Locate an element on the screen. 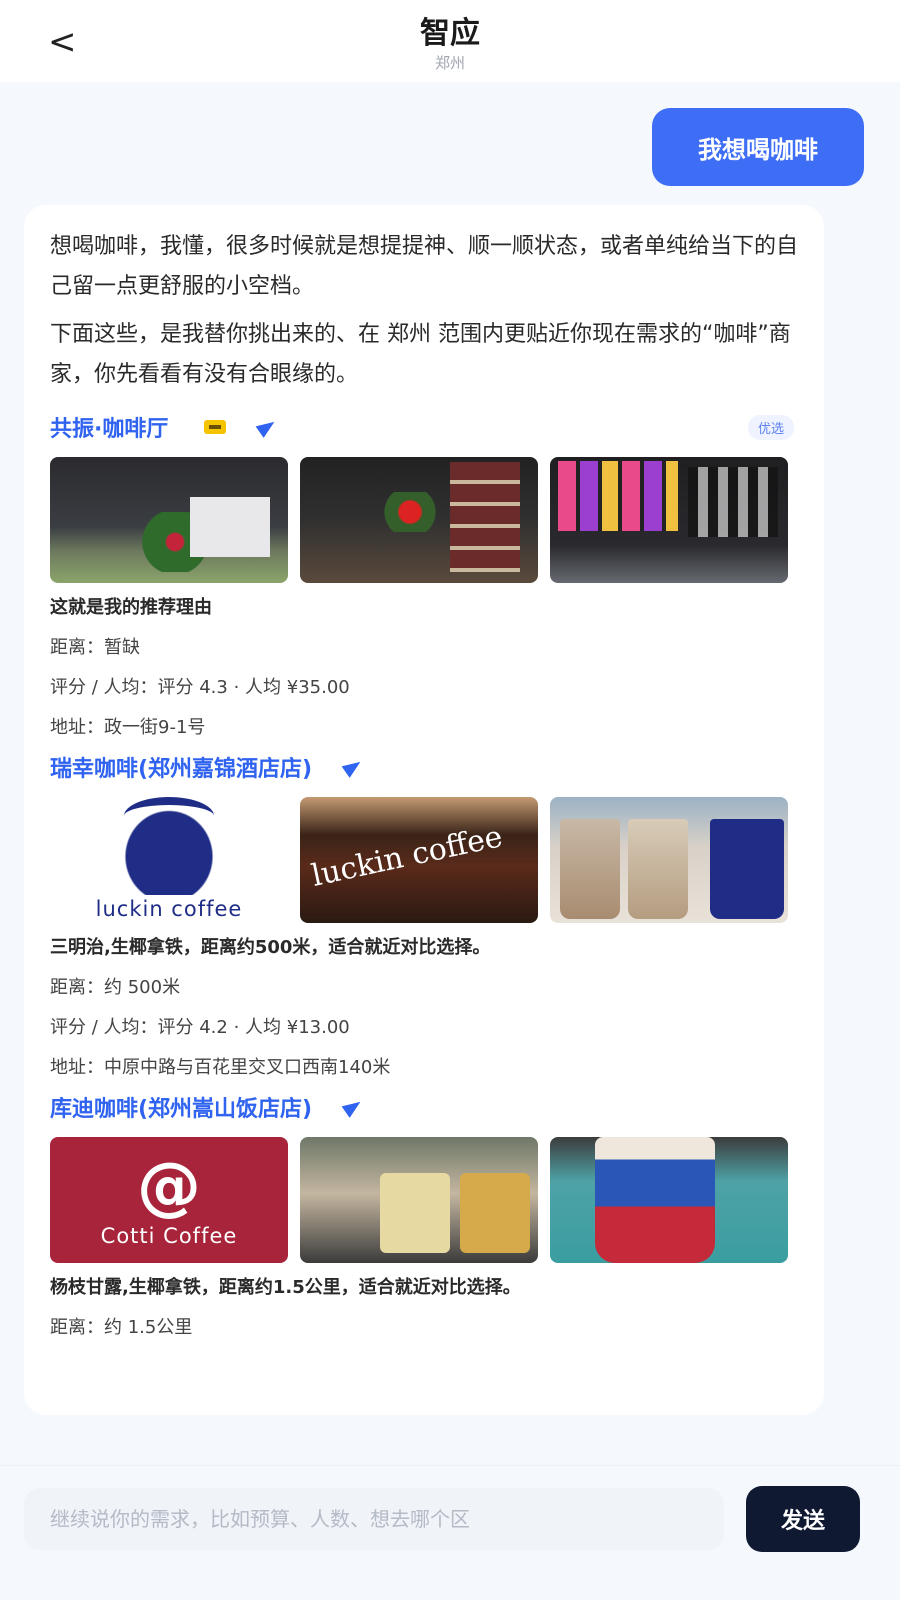 Image resolution: width=900 pixels, height=1600 pixels. deer-logo-icon is located at coordinates (169, 846).